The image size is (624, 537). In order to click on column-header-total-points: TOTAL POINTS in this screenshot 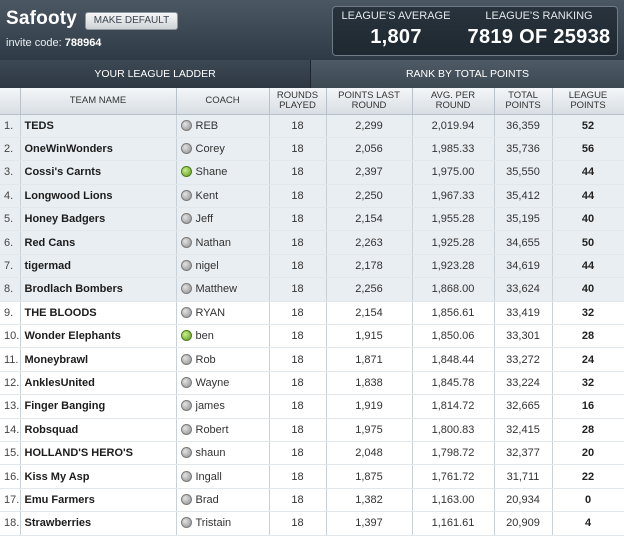, I will do `click(523, 101)`.